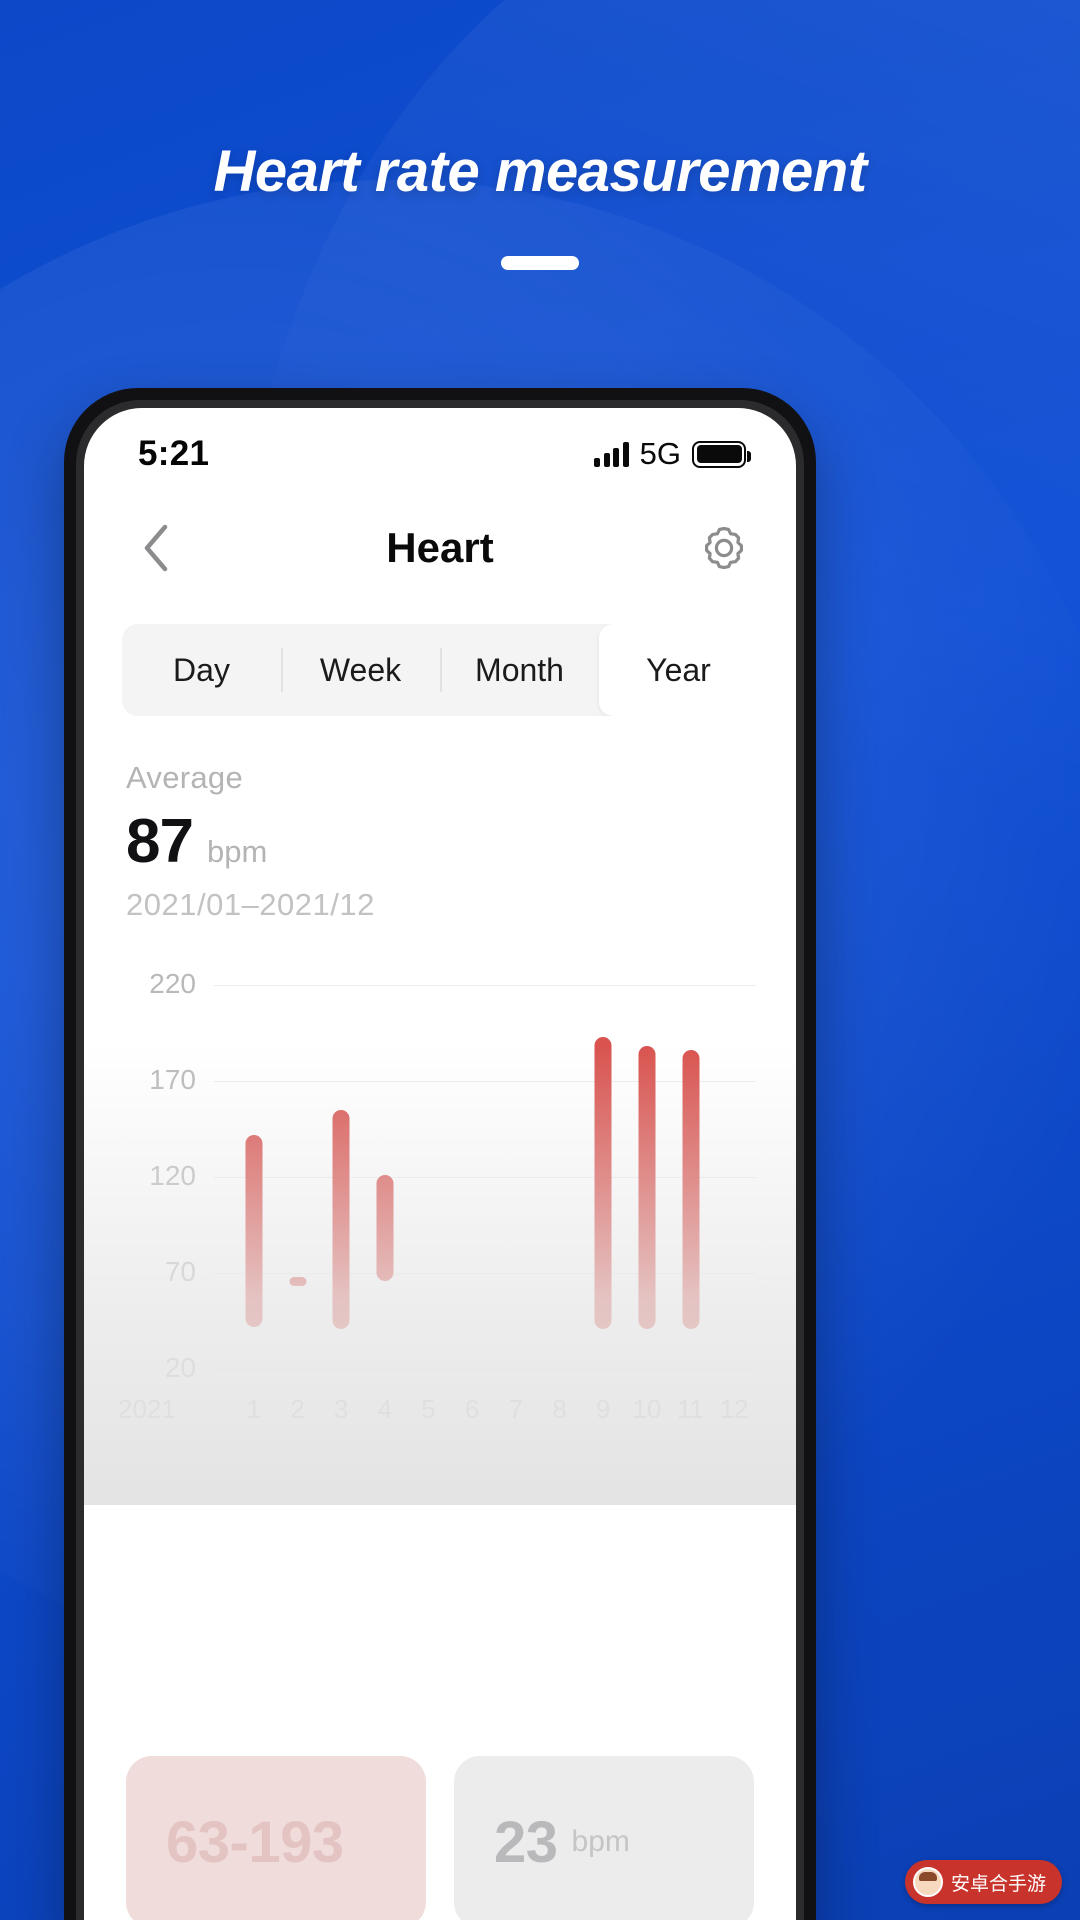 Image resolution: width=1080 pixels, height=1920 pixels. Describe the element at coordinates (147, 1409) in the screenshot. I see `chart-year-label: 2021` at that location.